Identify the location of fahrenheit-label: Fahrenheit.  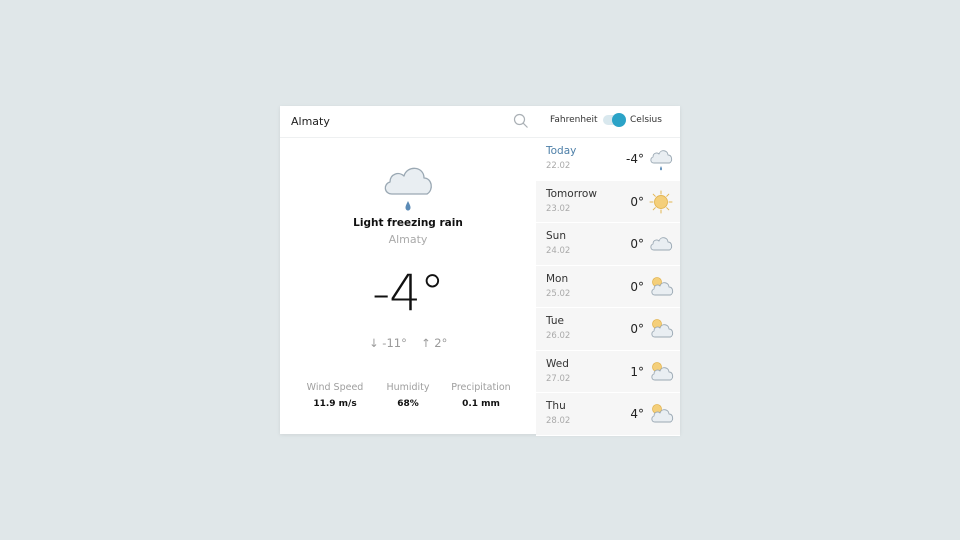
(574, 120).